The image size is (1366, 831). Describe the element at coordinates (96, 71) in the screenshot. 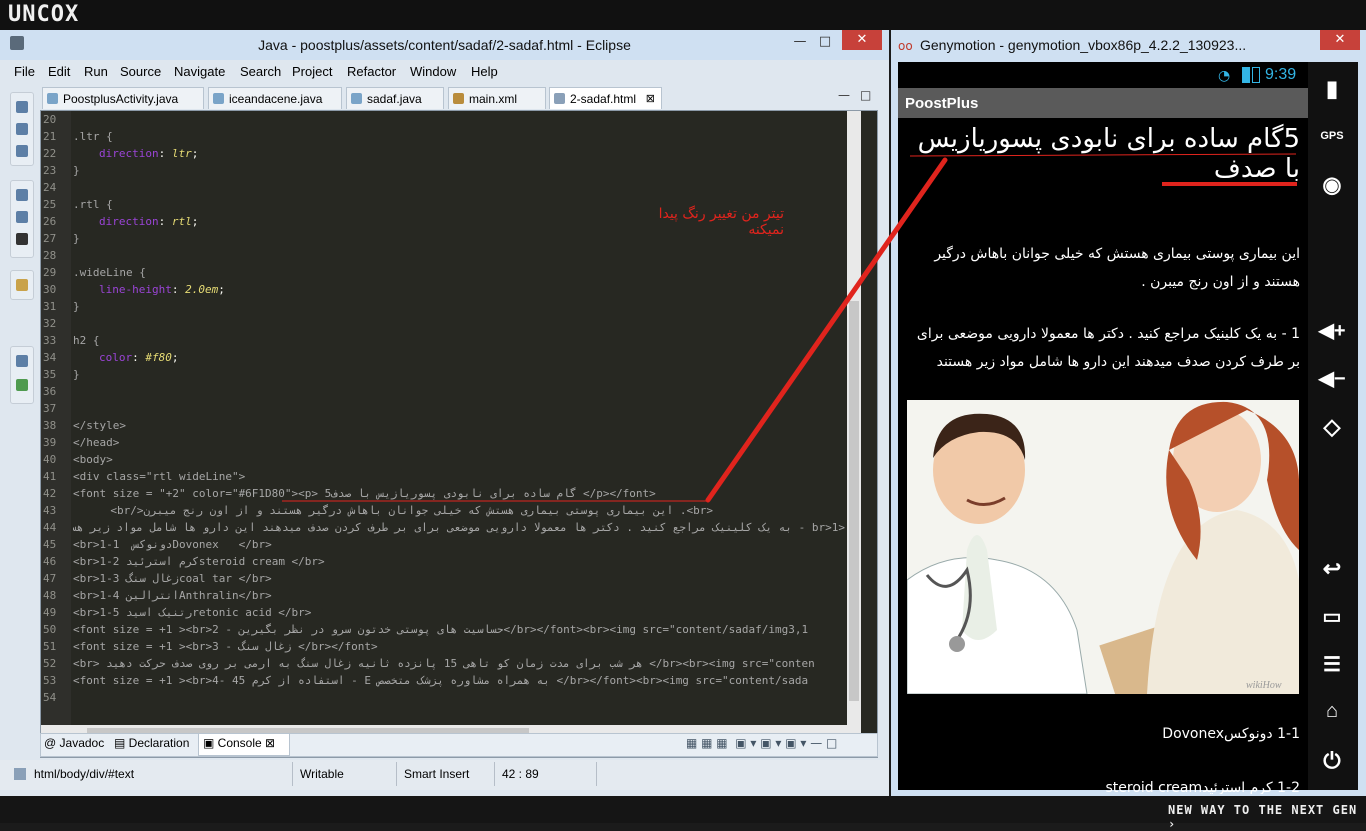

I see `menu-run: Run` at that location.